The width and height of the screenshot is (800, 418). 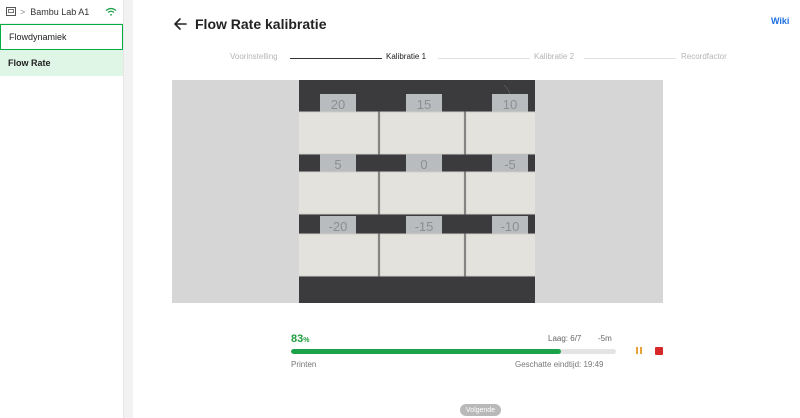 I want to click on printer-icon, so click(x=11, y=11).